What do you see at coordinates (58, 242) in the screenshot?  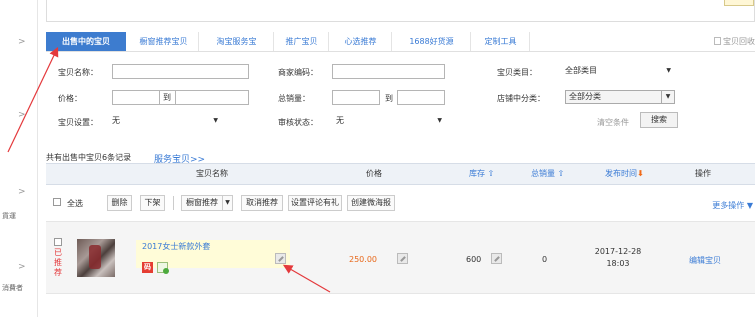 I see `row-checkbox` at bounding box center [58, 242].